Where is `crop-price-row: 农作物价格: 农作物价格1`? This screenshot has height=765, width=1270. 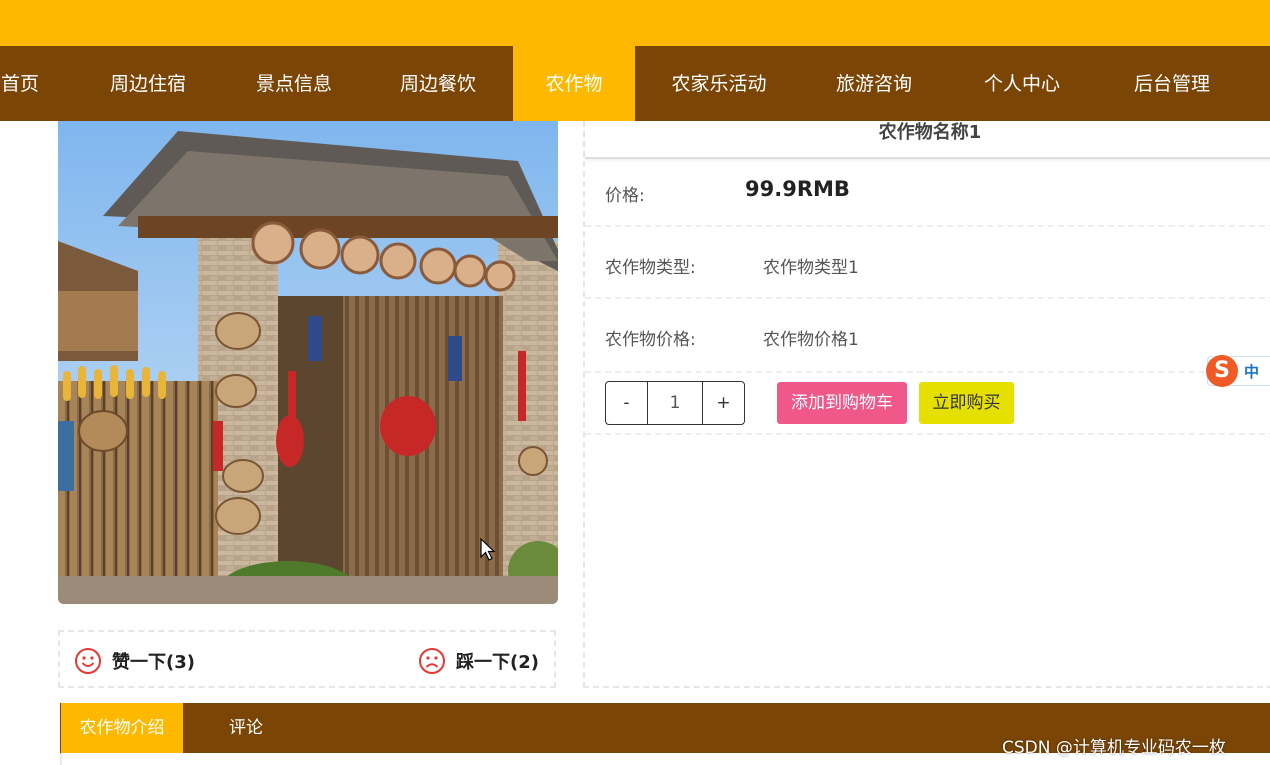 crop-price-row: 农作物价格: 农作物价格1 is located at coordinates (927, 335).